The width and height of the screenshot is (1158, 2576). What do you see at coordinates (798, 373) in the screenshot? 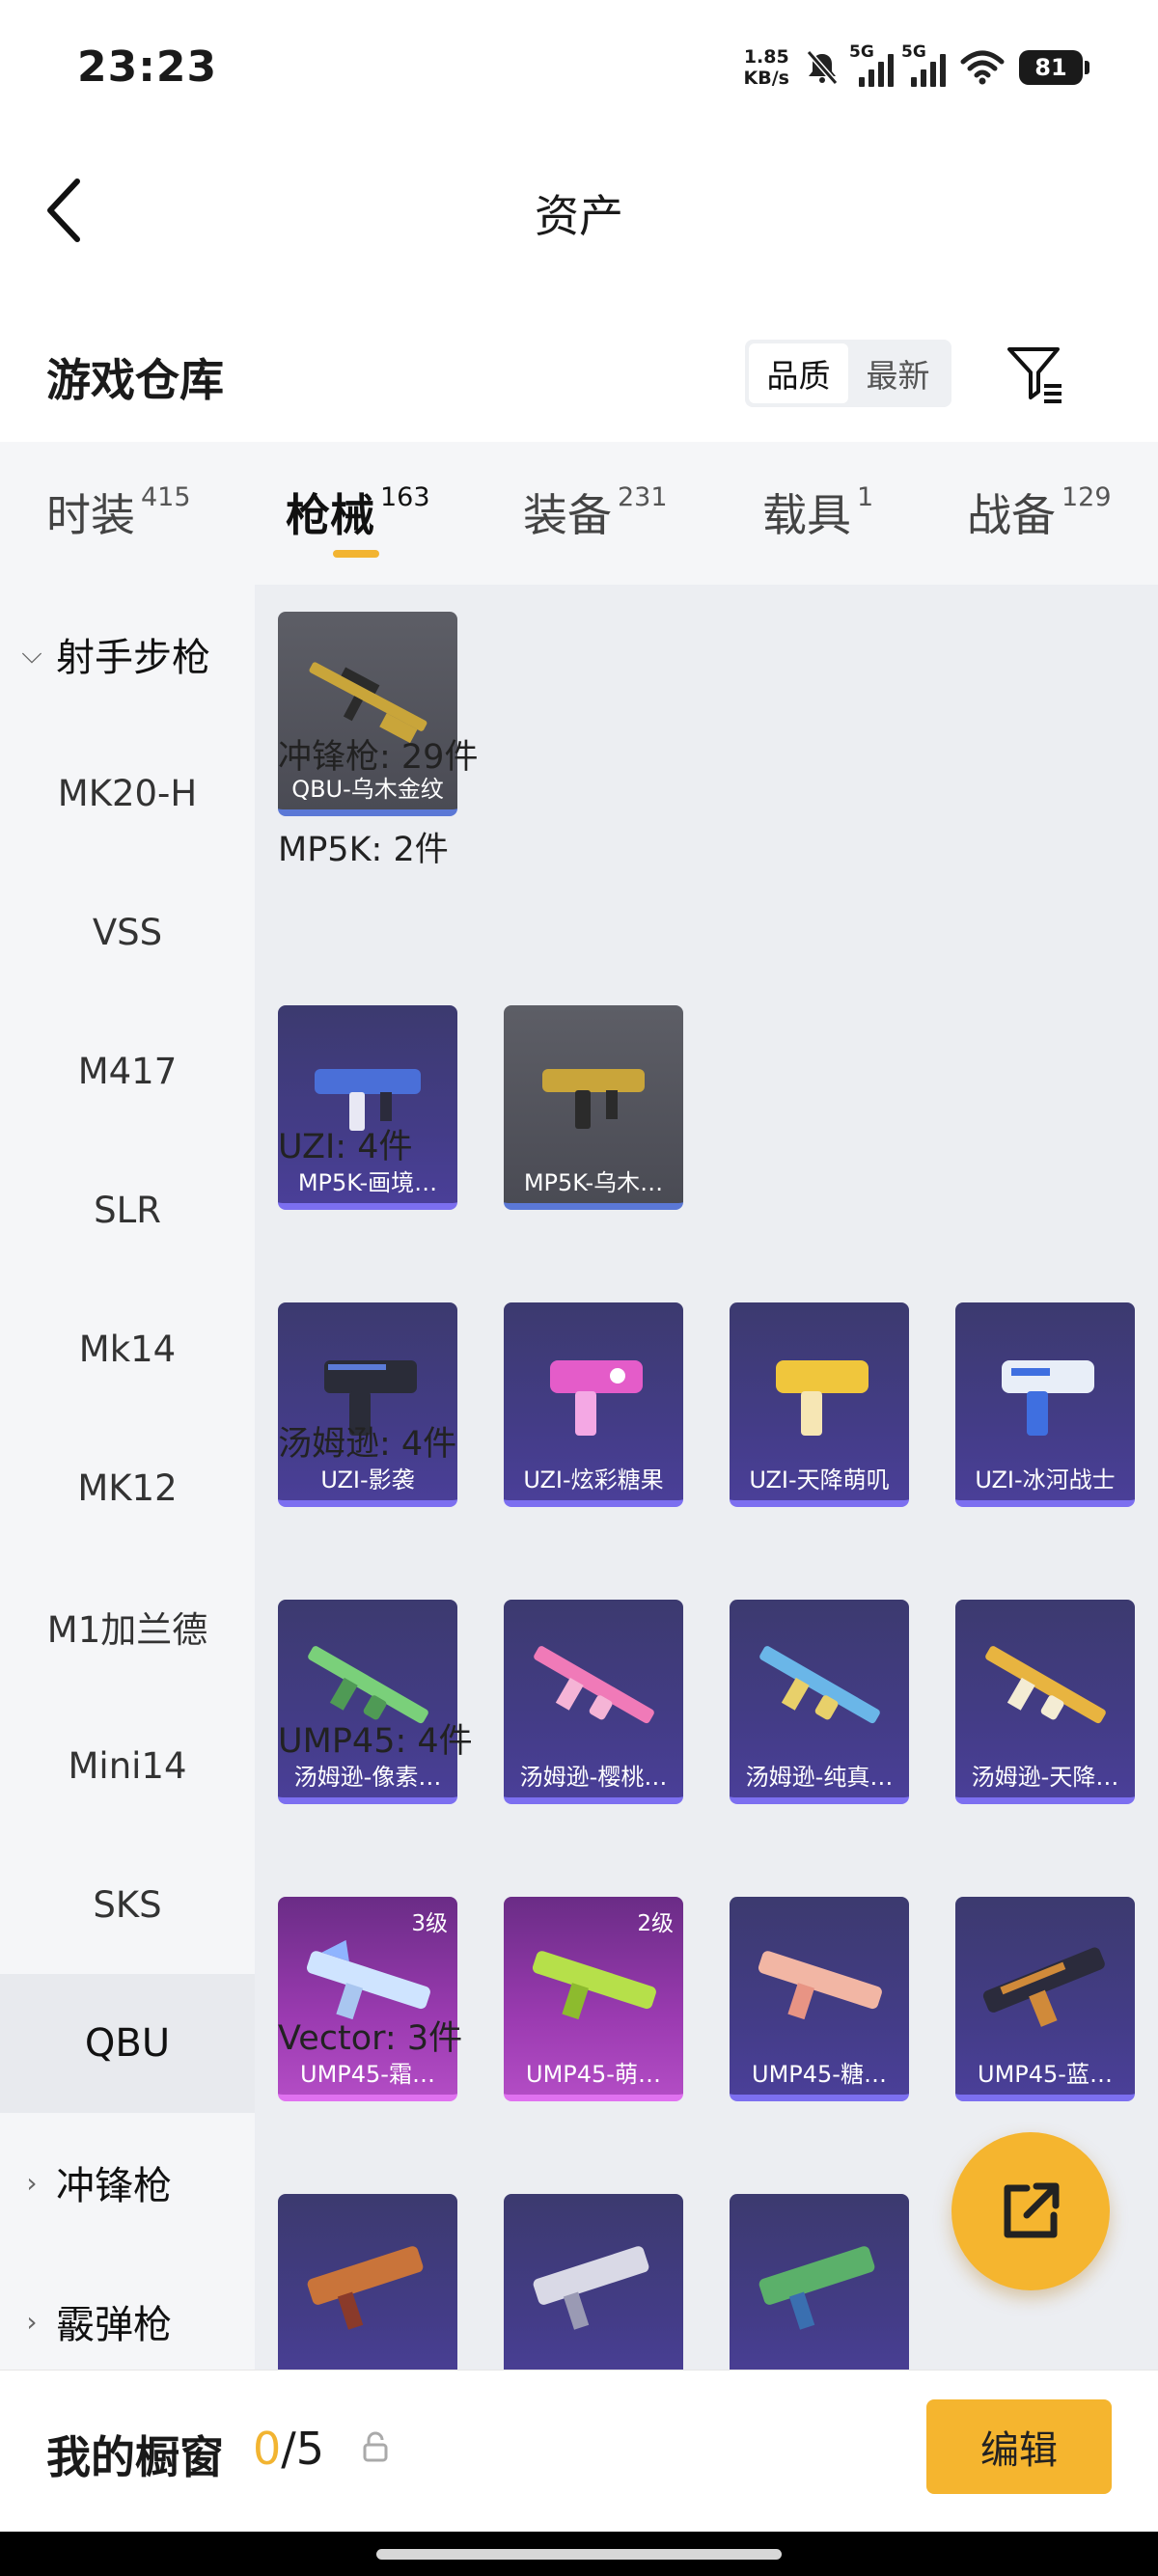
I see `sort-quality-option: 品质` at bounding box center [798, 373].